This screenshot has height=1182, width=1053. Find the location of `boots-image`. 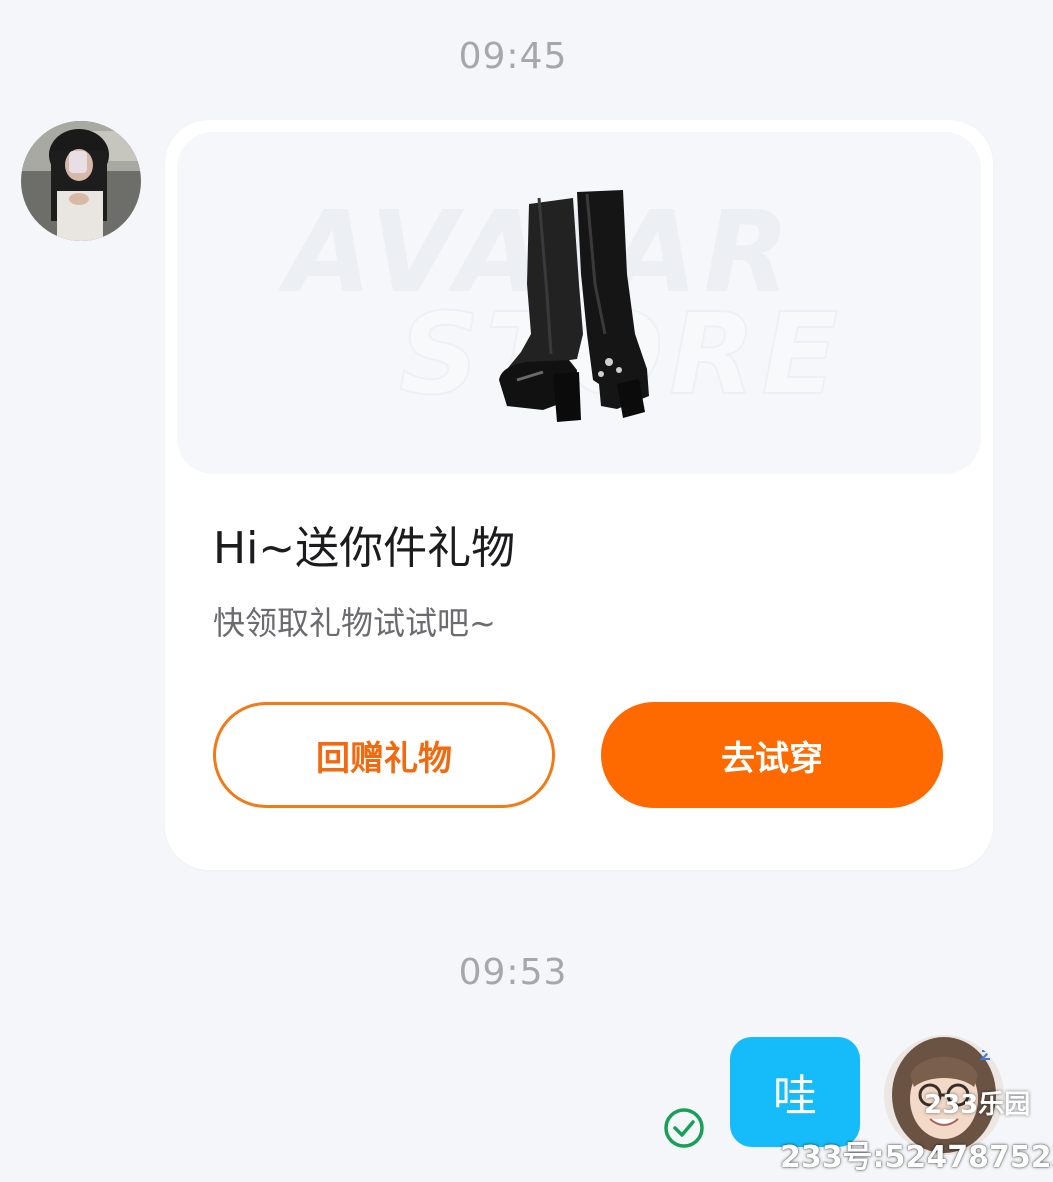

boots-image is located at coordinates (574, 306).